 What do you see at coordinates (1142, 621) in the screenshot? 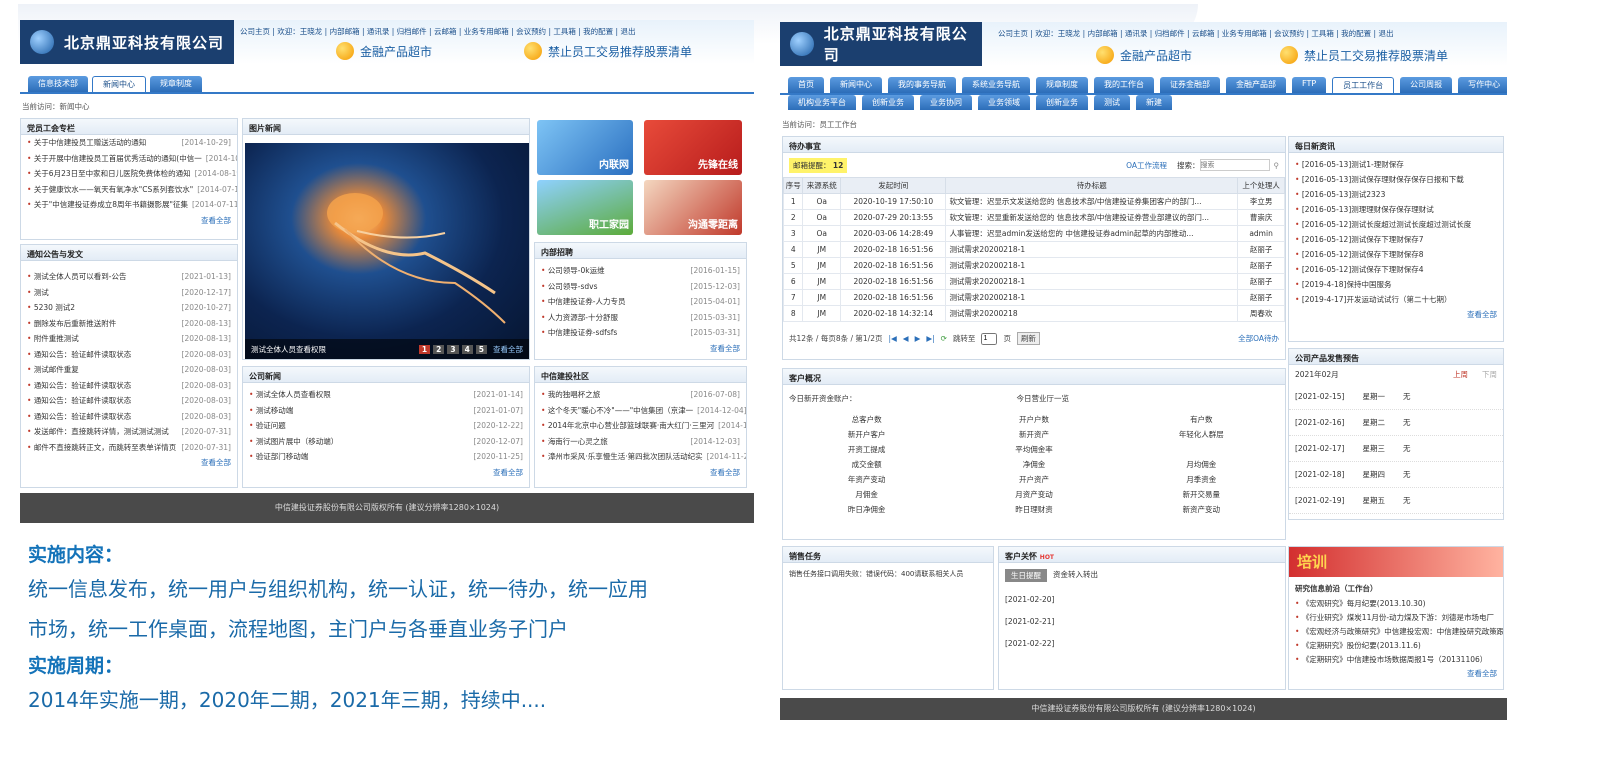
I see `care-item: [2021-02-21]` at bounding box center [1142, 621].